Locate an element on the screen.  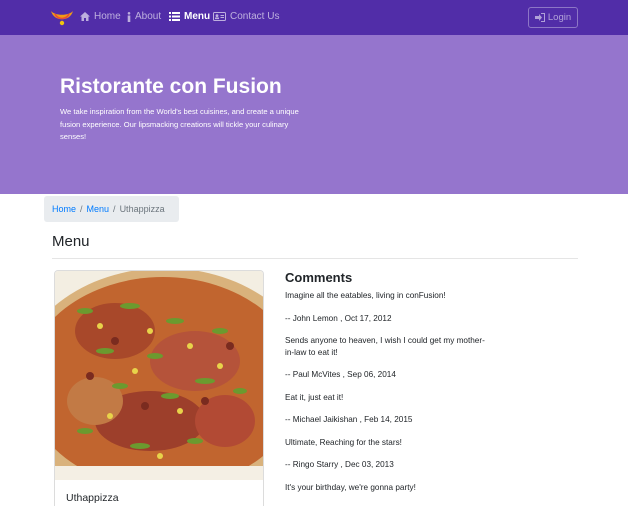
comment-text: Eat it, just eat it! is located at coordinates (314, 397).